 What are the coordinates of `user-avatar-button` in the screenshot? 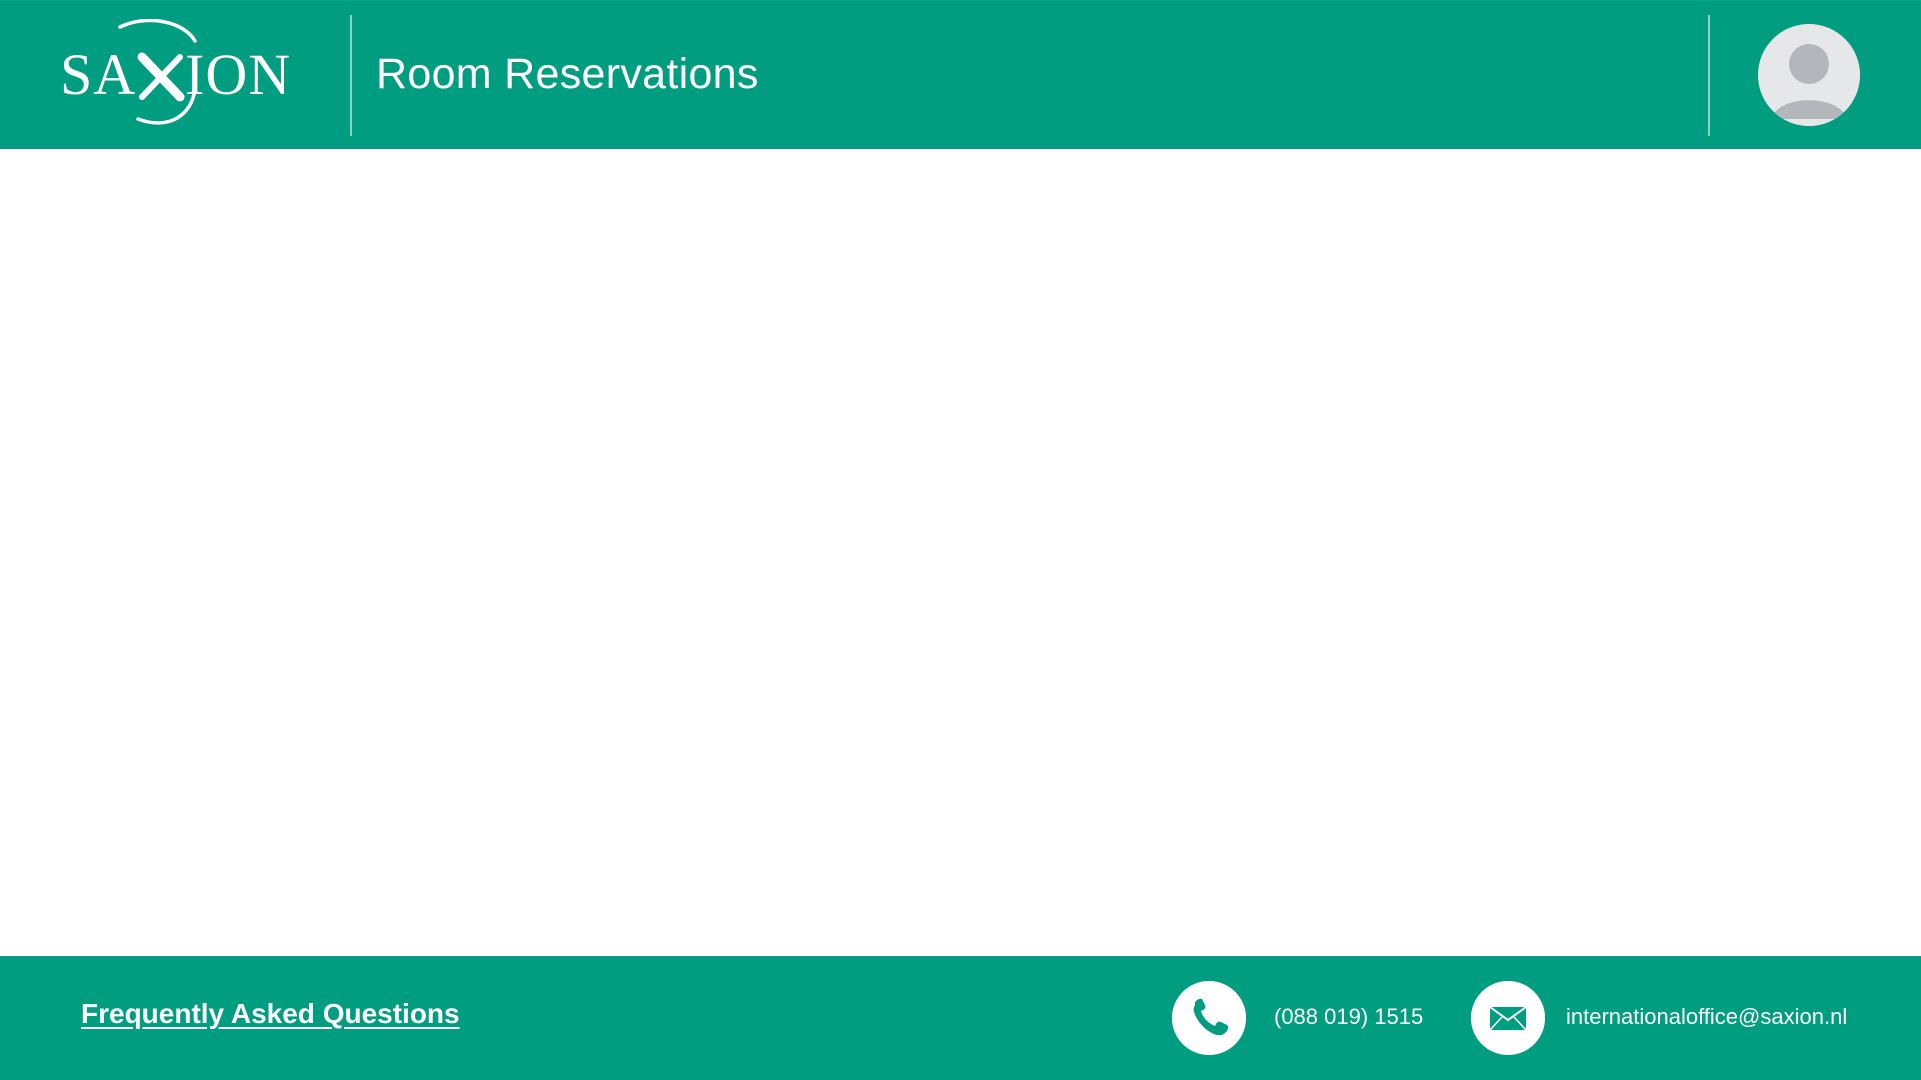 It's located at (1809, 75).